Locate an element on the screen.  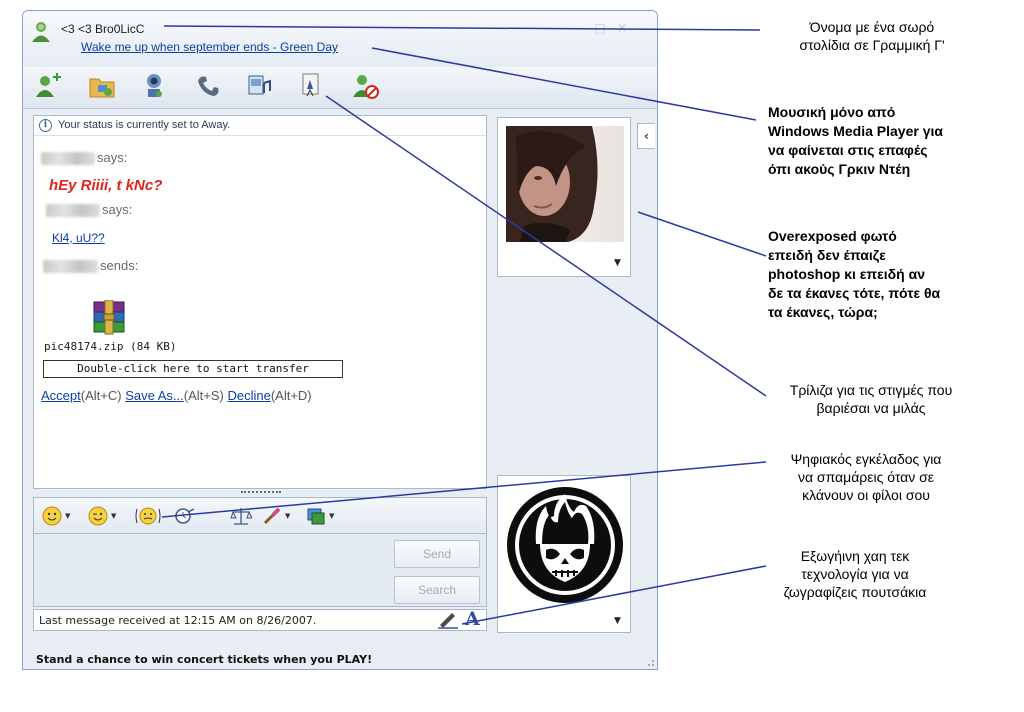
photo-portrait-icon is located at coordinates (565, 184).